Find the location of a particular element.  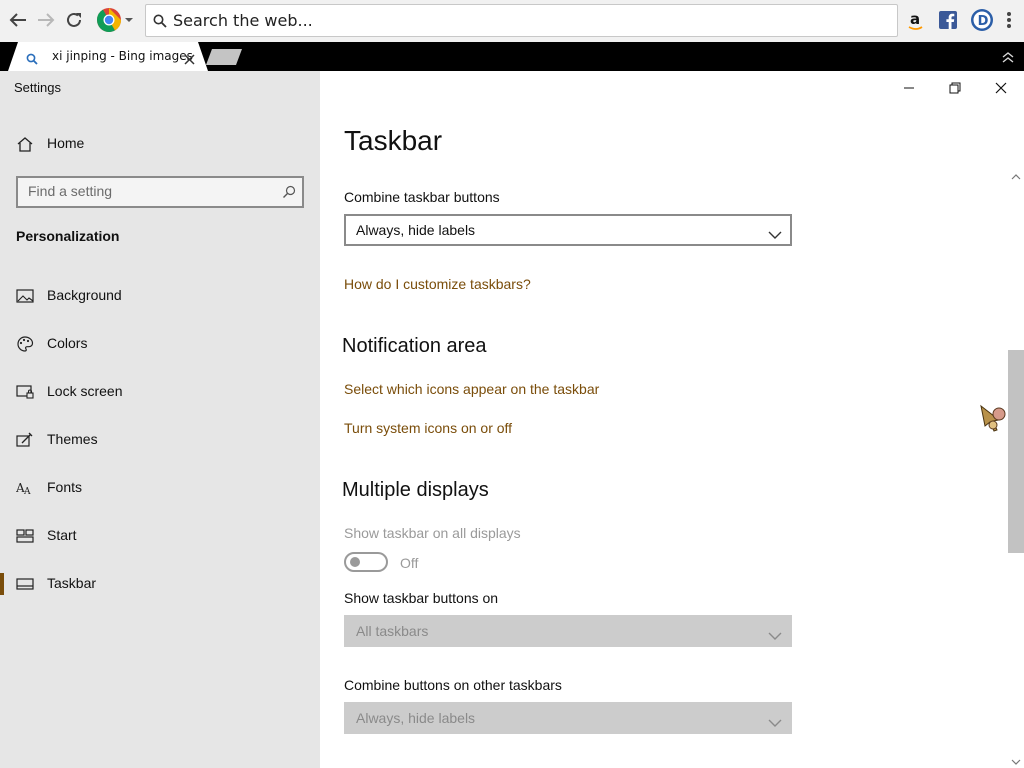

sidebar-item-start: Start is located at coordinates (160, 536).